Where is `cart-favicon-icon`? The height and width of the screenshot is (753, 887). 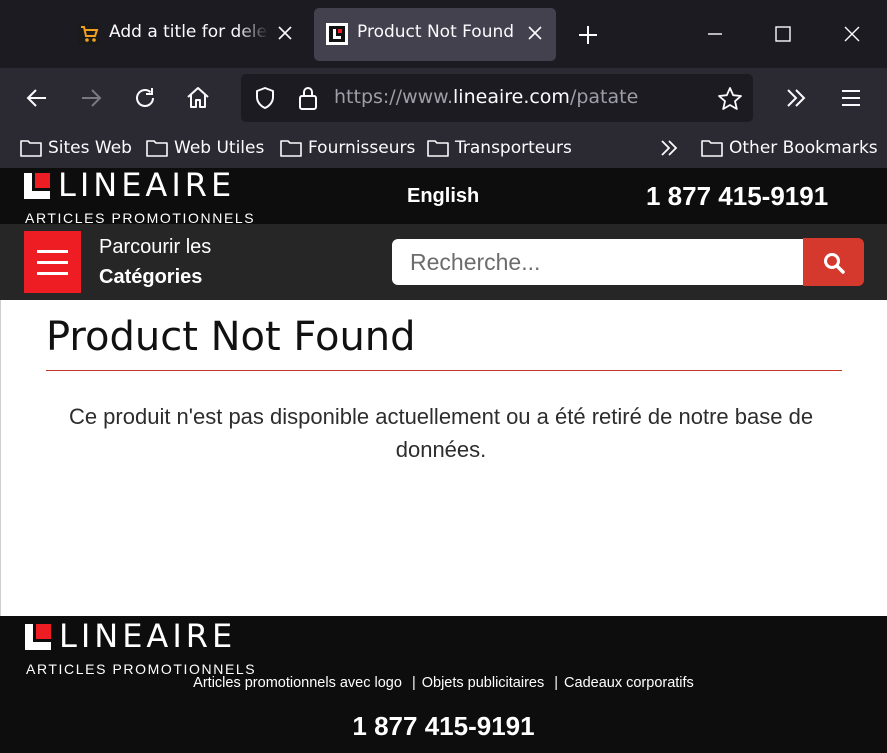
cart-favicon-icon is located at coordinates (89, 34).